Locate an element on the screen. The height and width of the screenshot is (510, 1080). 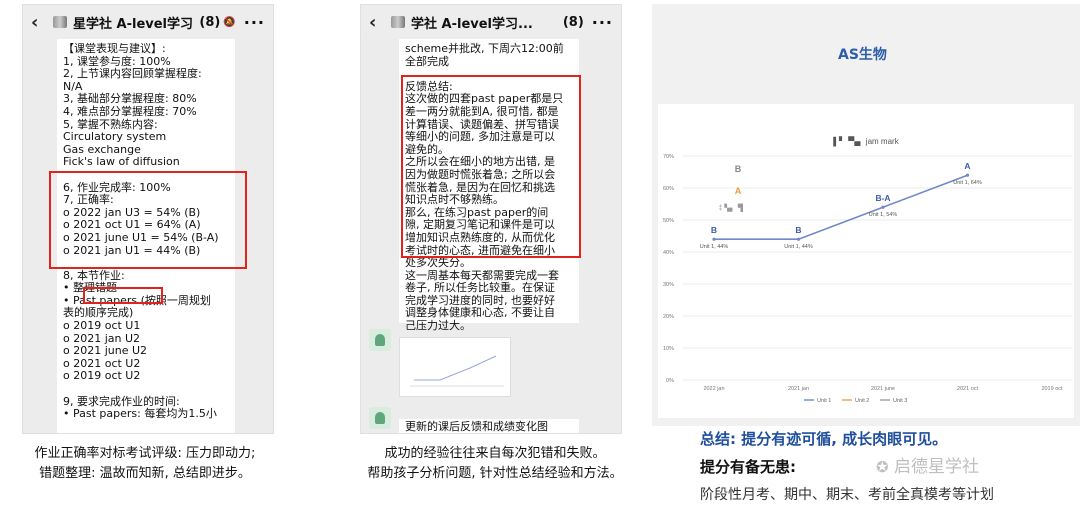
message-line: • Past papers: 每套均为1.5小 is located at coordinates (140, 414).